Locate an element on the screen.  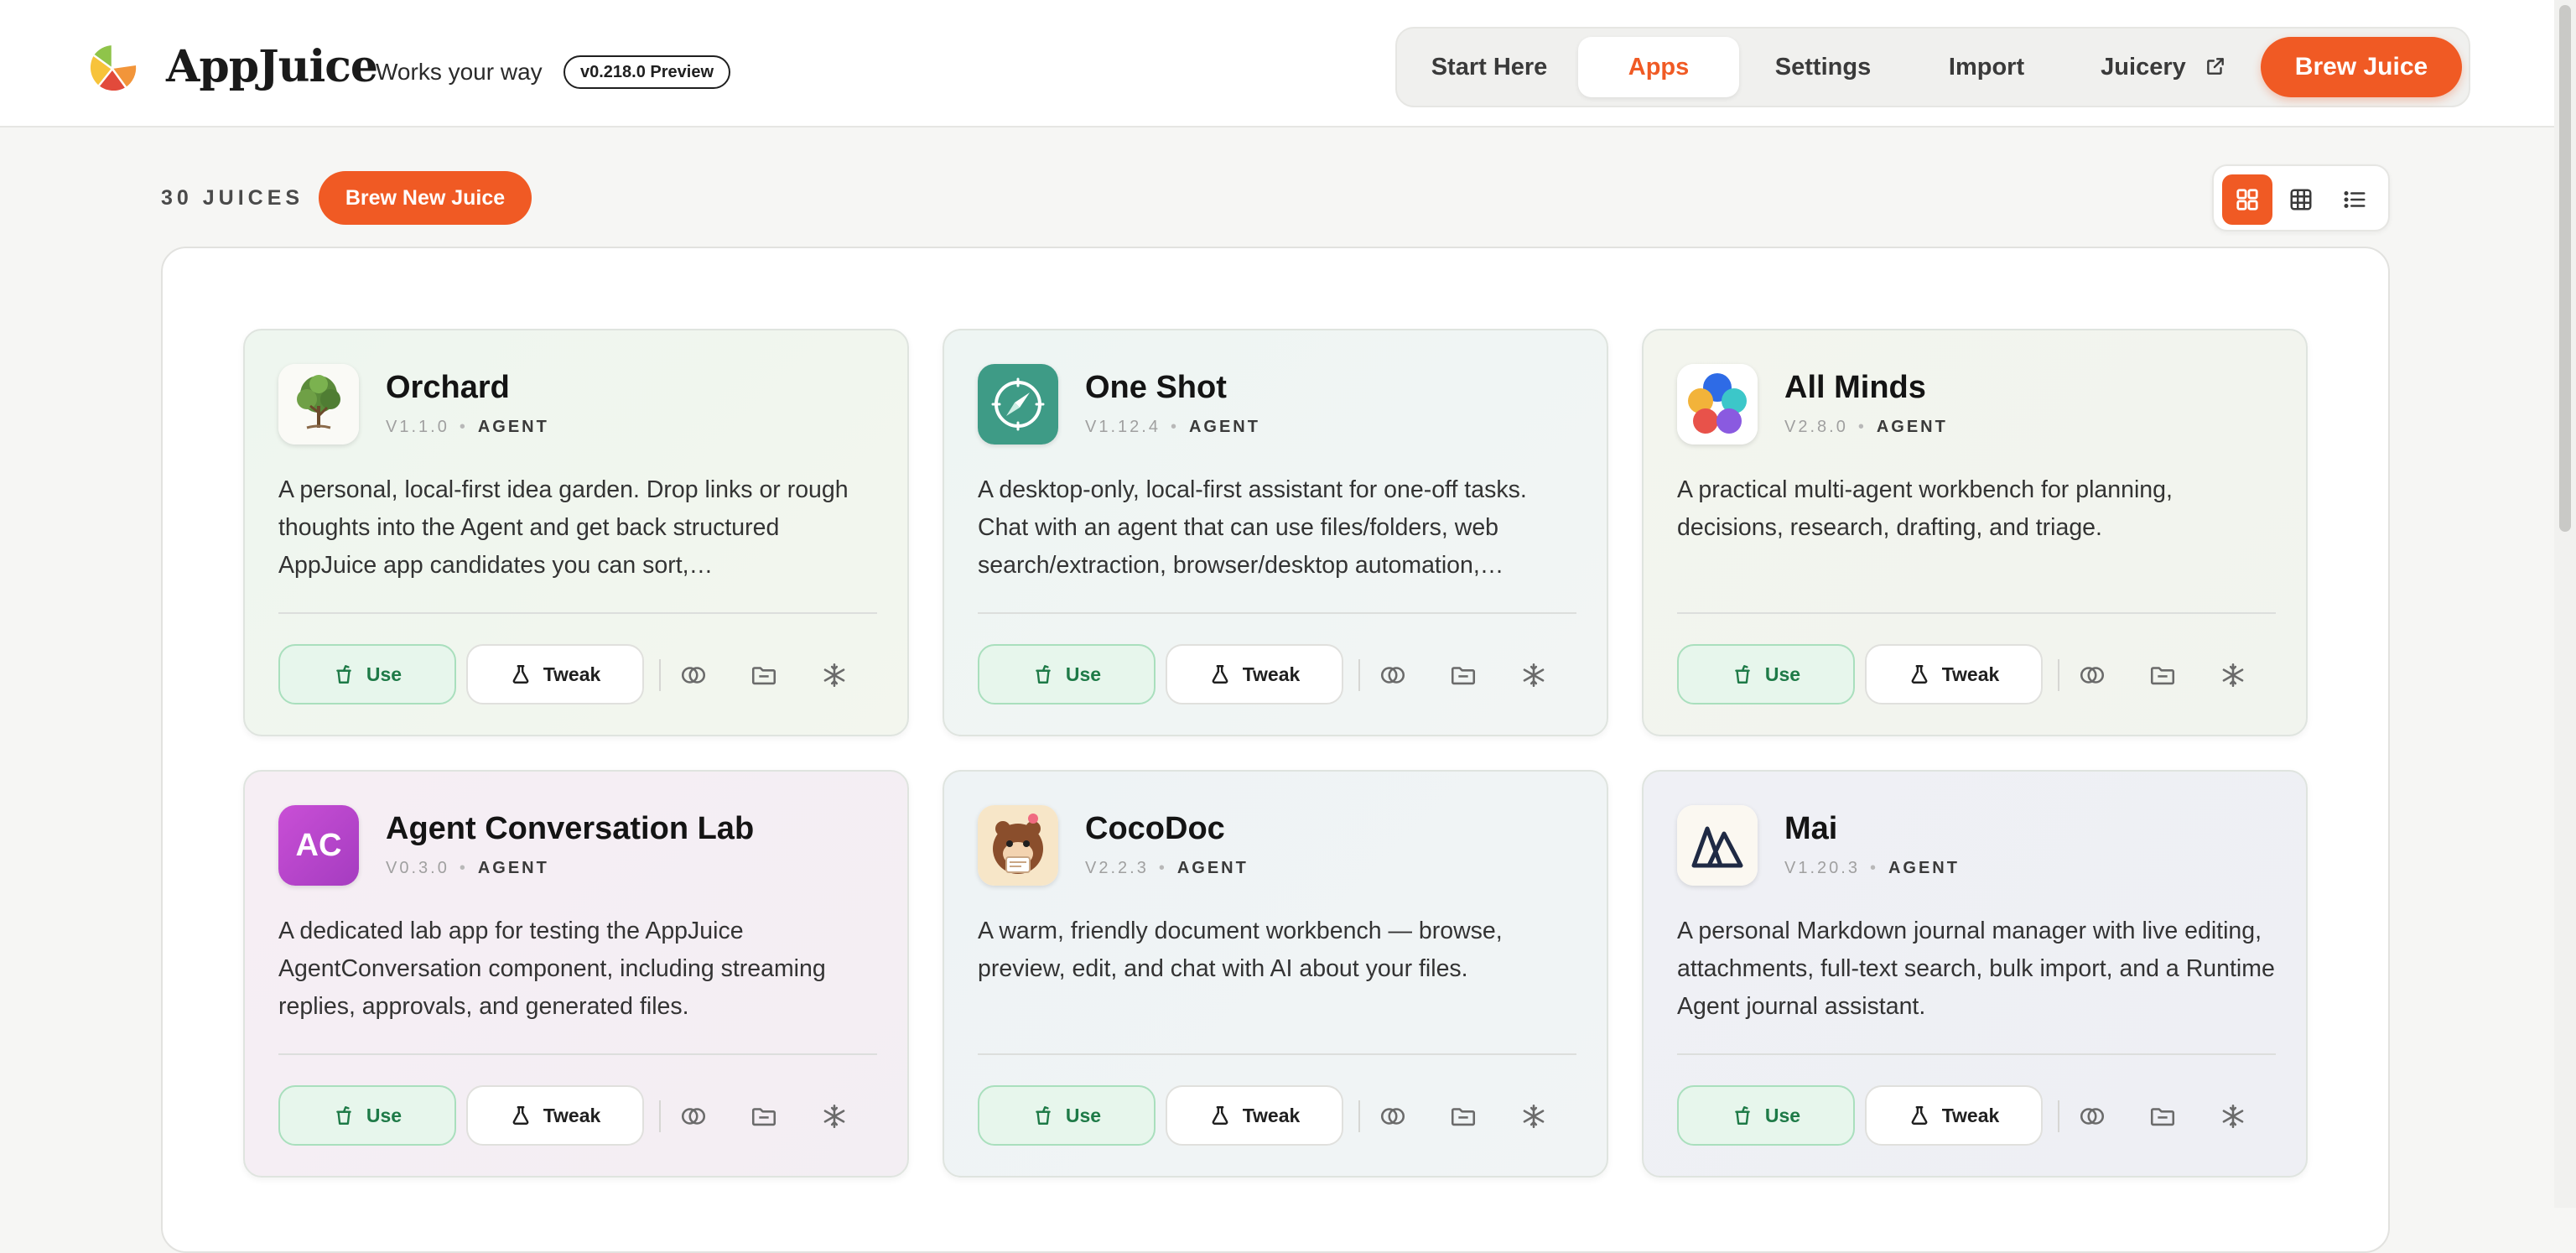
brew-juice-button: Brew Juice is located at coordinates (2361, 67).